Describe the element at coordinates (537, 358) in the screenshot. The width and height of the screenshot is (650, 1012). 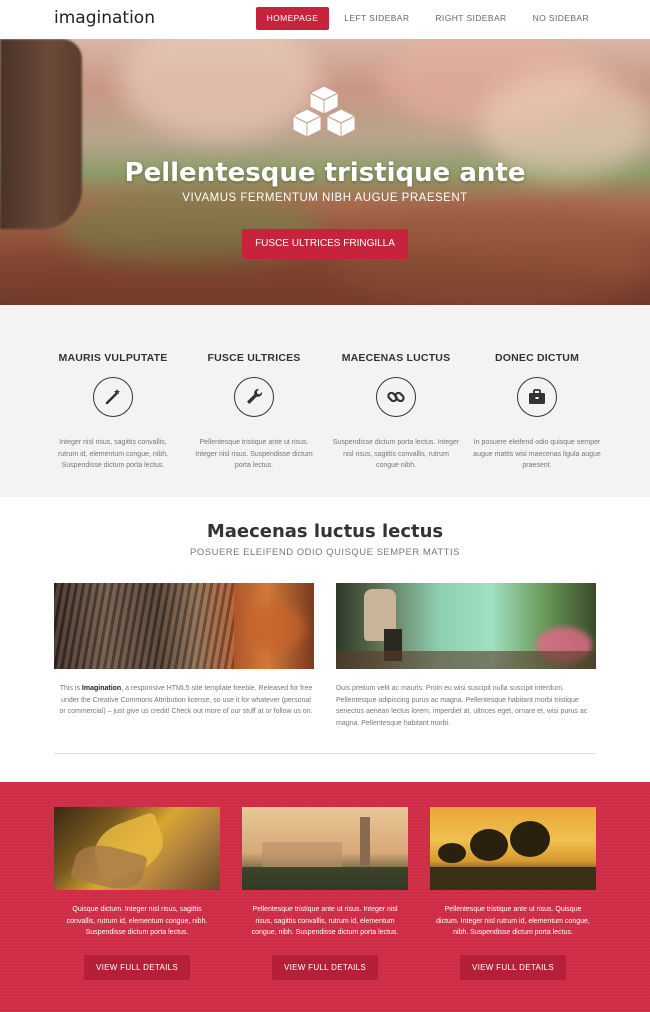
I see `feature-title: DONEC DICTUM` at that location.